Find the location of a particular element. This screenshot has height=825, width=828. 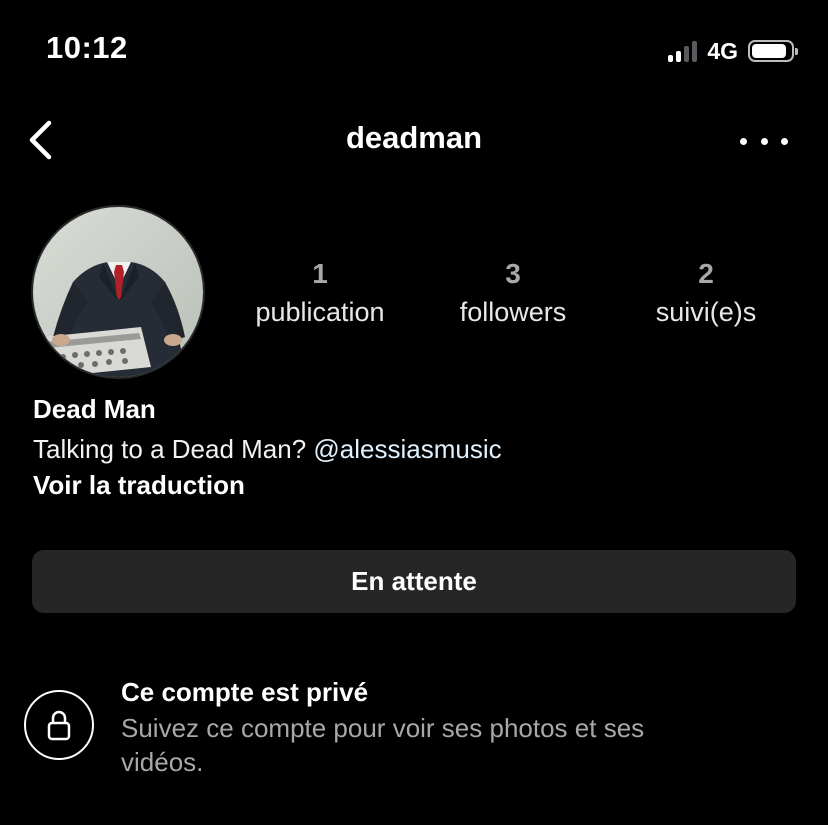

private-account-title: Ce compte est privé is located at coordinates (245, 692).